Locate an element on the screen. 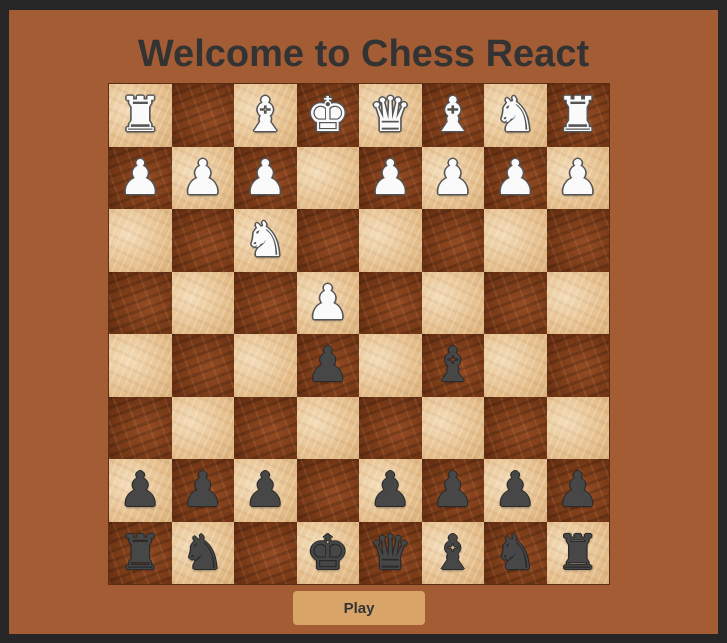 Image resolution: width=727 pixels, height=643 pixels. page-title: Welcome to Chess React is located at coordinates (363, 54).